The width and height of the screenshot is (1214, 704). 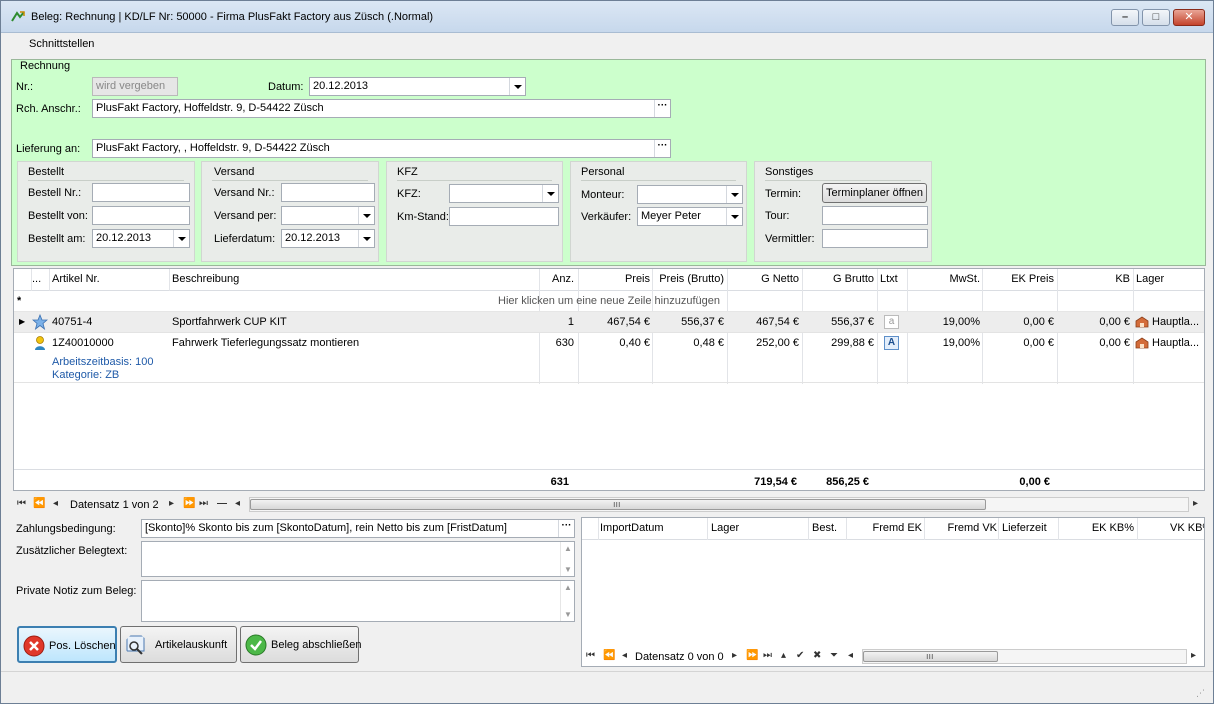 I want to click on col-header-anz: Anz., so click(x=544, y=279).